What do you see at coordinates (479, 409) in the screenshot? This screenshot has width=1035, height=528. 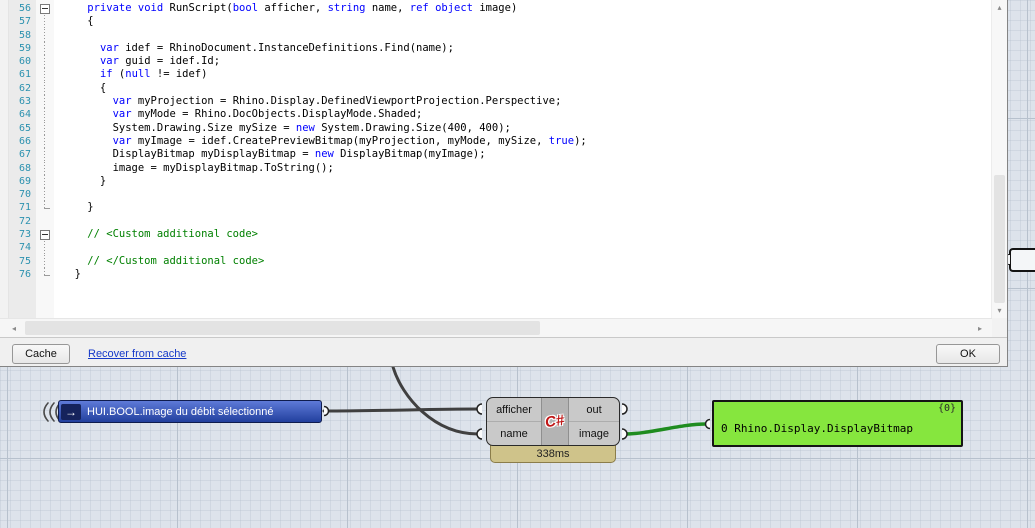 I see `afficher-input-nub` at bounding box center [479, 409].